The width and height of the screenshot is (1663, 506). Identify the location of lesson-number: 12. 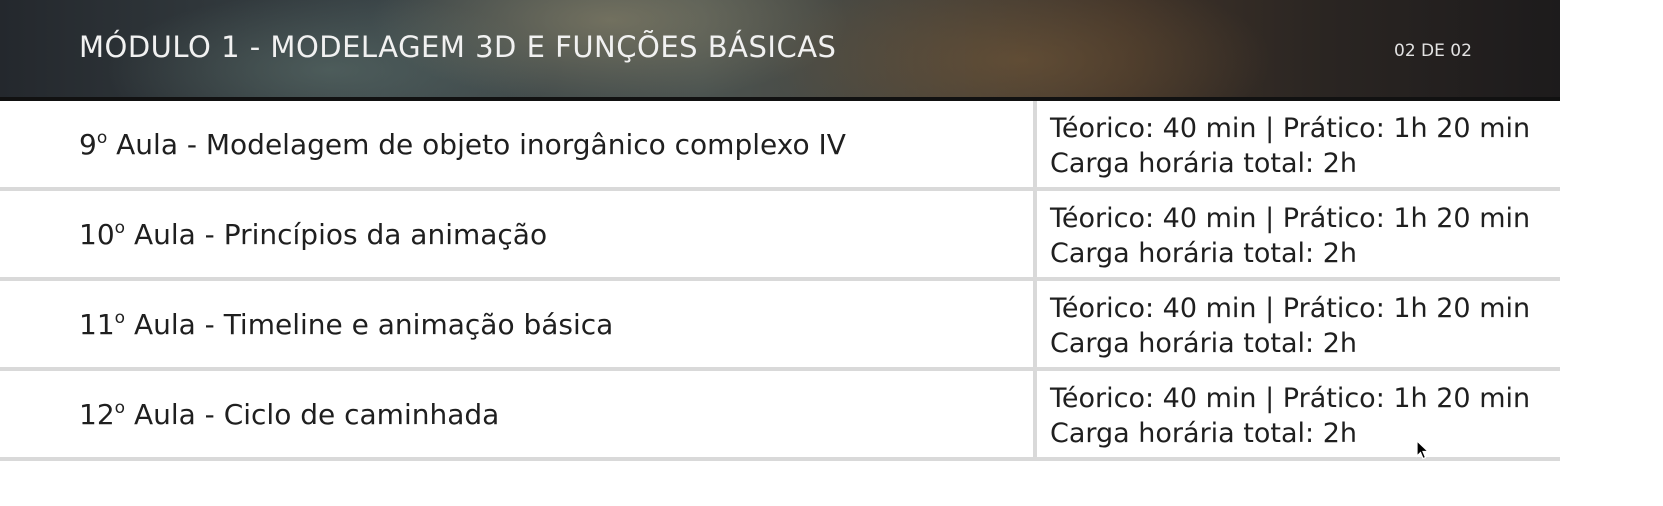
(97, 414).